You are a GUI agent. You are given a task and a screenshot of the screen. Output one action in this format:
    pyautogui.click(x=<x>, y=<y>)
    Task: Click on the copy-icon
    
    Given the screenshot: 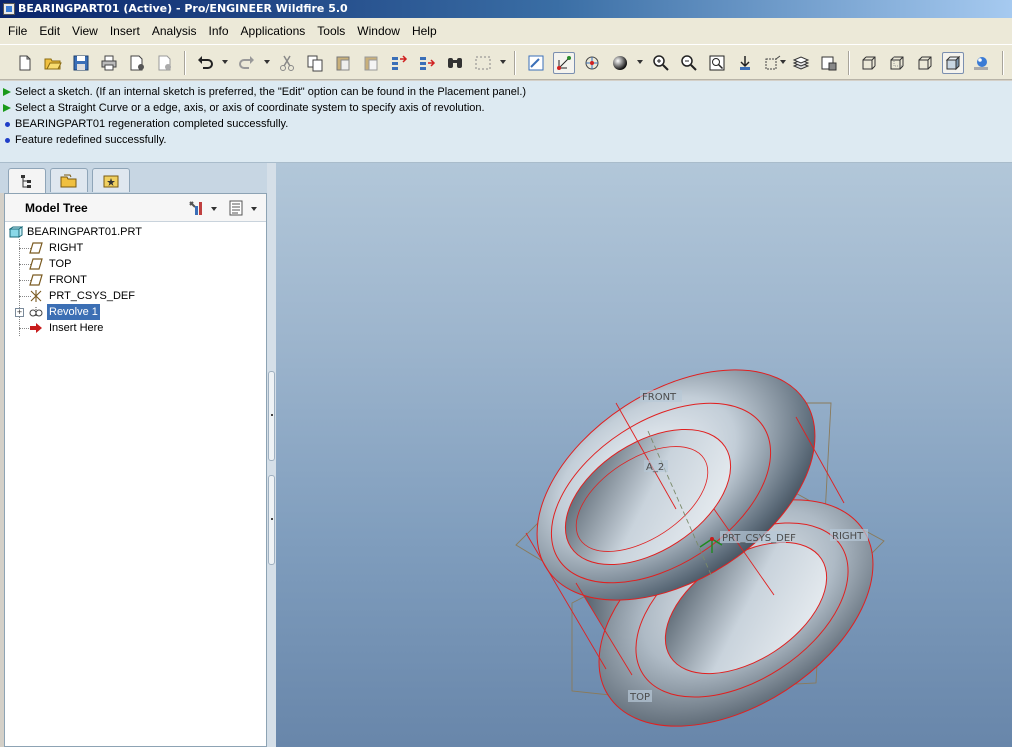 What is the action you would take?
    pyautogui.click(x=315, y=63)
    